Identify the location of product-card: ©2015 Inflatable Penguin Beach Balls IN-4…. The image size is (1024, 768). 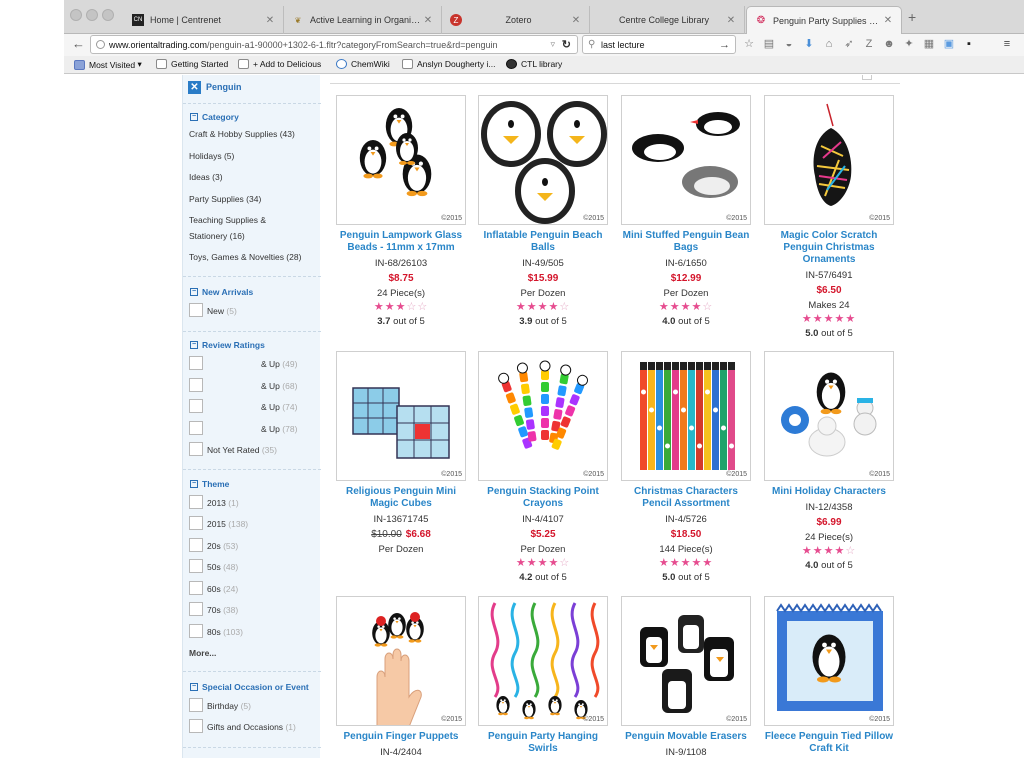
(543, 211).